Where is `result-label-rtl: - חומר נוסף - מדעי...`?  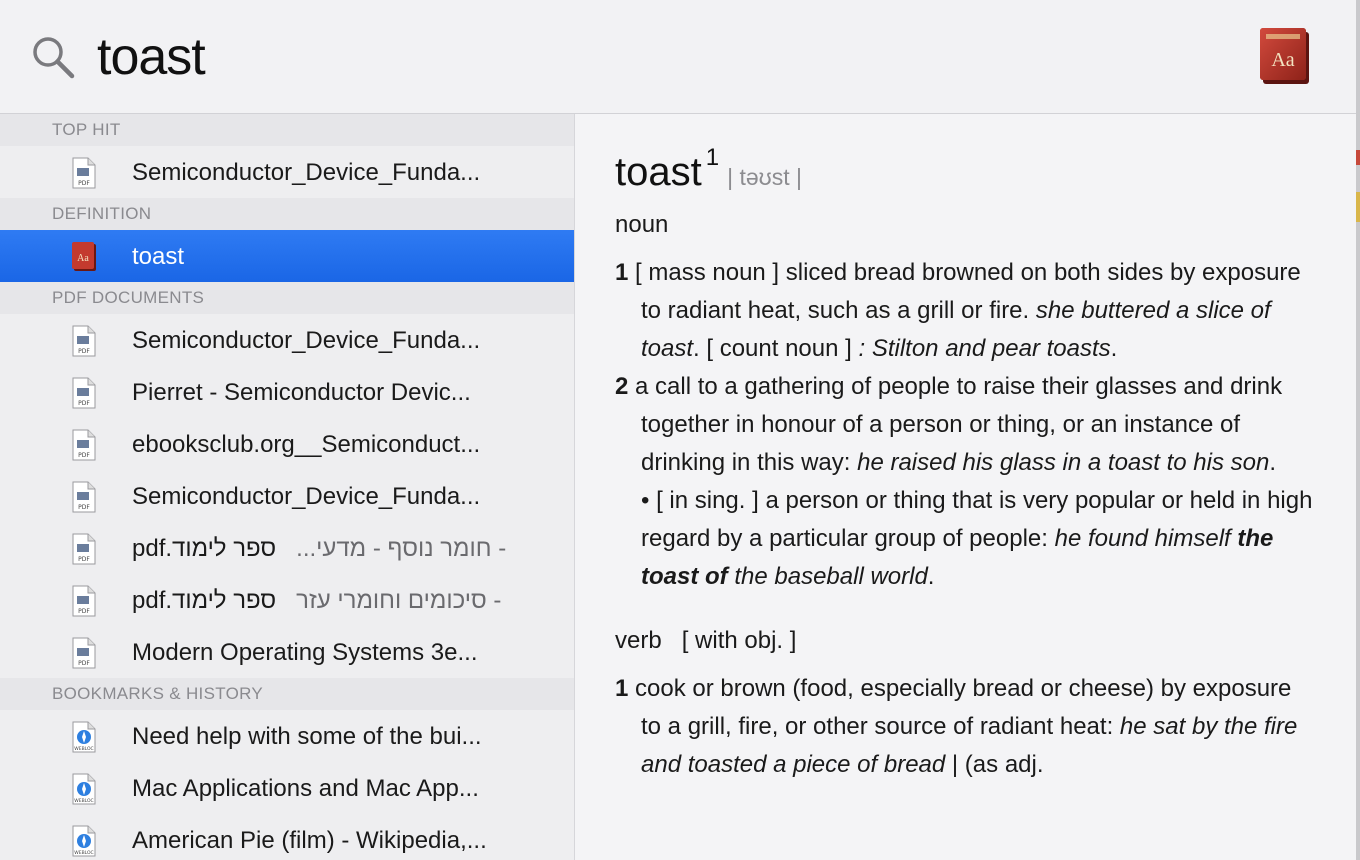 result-label-rtl: - חומר נוסף - מדעי... is located at coordinates (401, 548).